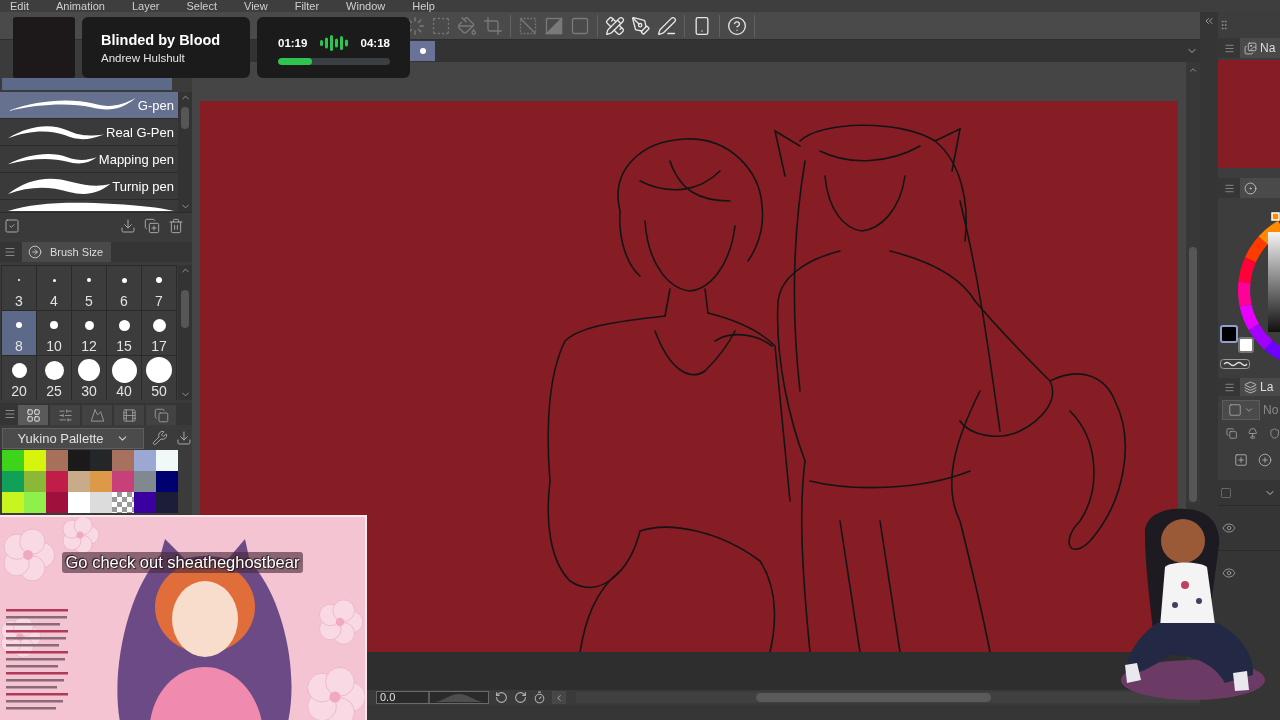  What do you see at coordinates (123, 502) in the screenshot?
I see `transparent-swatch` at bounding box center [123, 502].